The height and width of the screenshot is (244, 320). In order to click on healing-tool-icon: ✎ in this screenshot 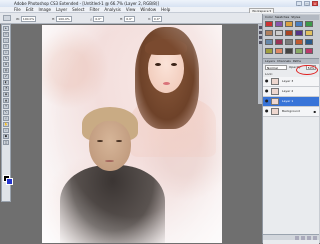, I will do `click(6, 58)`.